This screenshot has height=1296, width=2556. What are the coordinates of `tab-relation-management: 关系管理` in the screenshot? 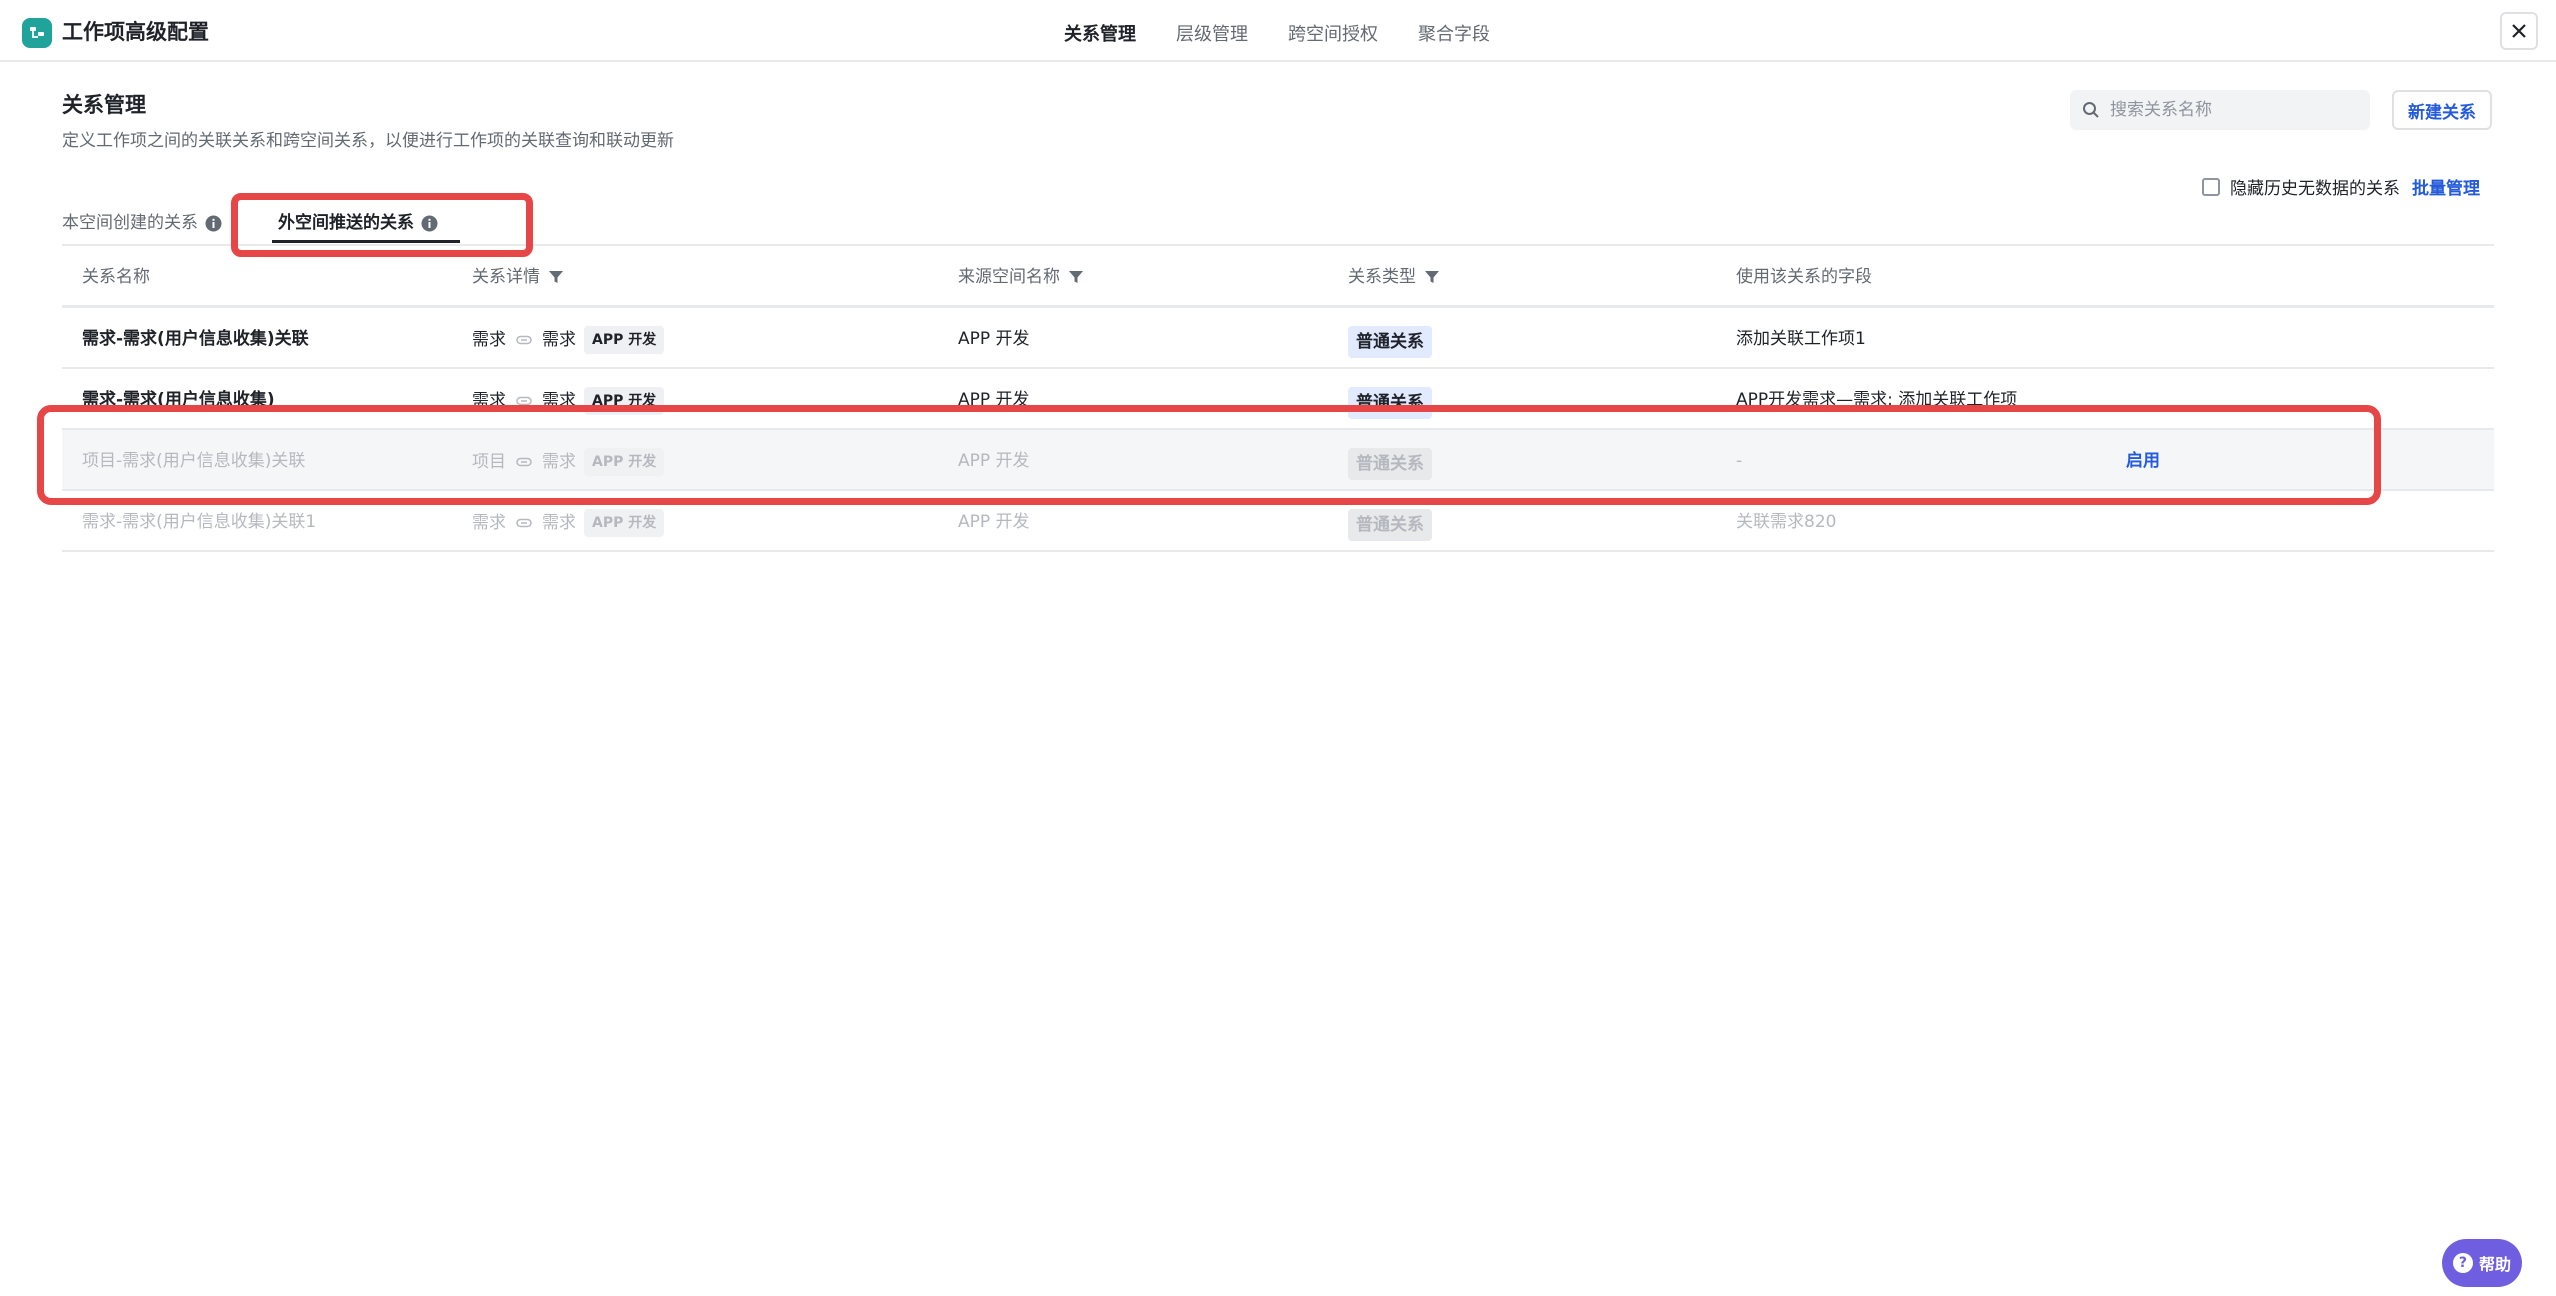 It's located at (1100, 35).